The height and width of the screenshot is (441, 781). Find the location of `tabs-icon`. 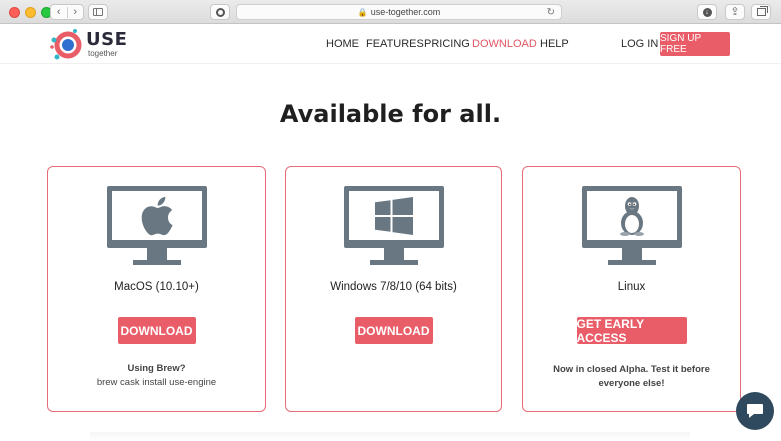

tabs-icon is located at coordinates (762, 11).